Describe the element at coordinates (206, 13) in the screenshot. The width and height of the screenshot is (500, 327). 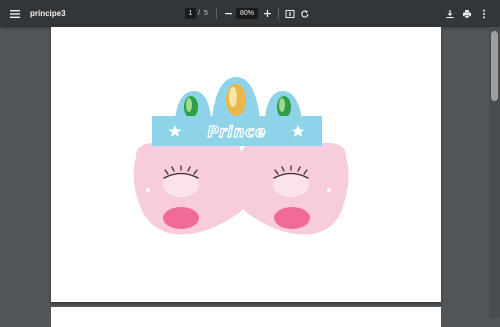
I see `page-total: 5` at that location.